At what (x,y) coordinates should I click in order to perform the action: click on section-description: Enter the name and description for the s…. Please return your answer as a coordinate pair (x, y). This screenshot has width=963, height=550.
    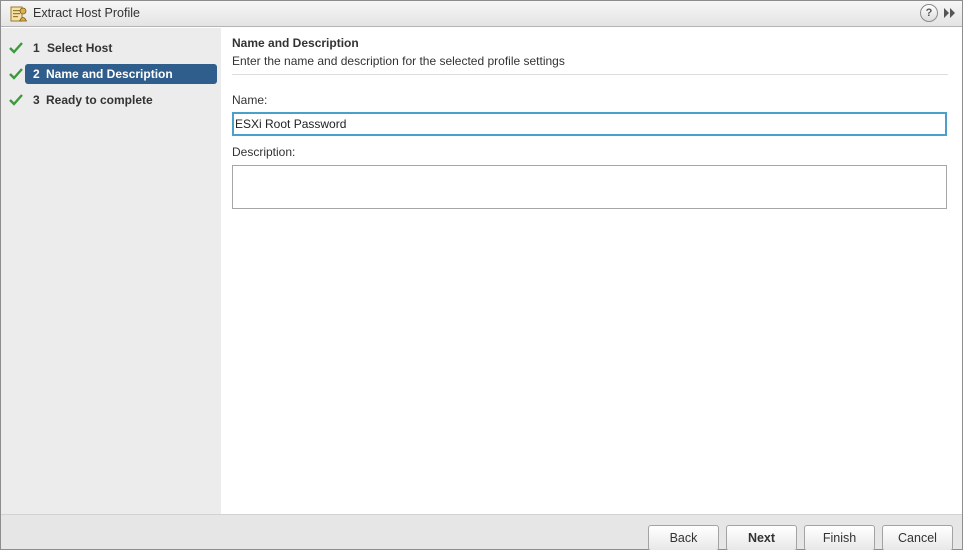
    Looking at the image, I should click on (398, 61).